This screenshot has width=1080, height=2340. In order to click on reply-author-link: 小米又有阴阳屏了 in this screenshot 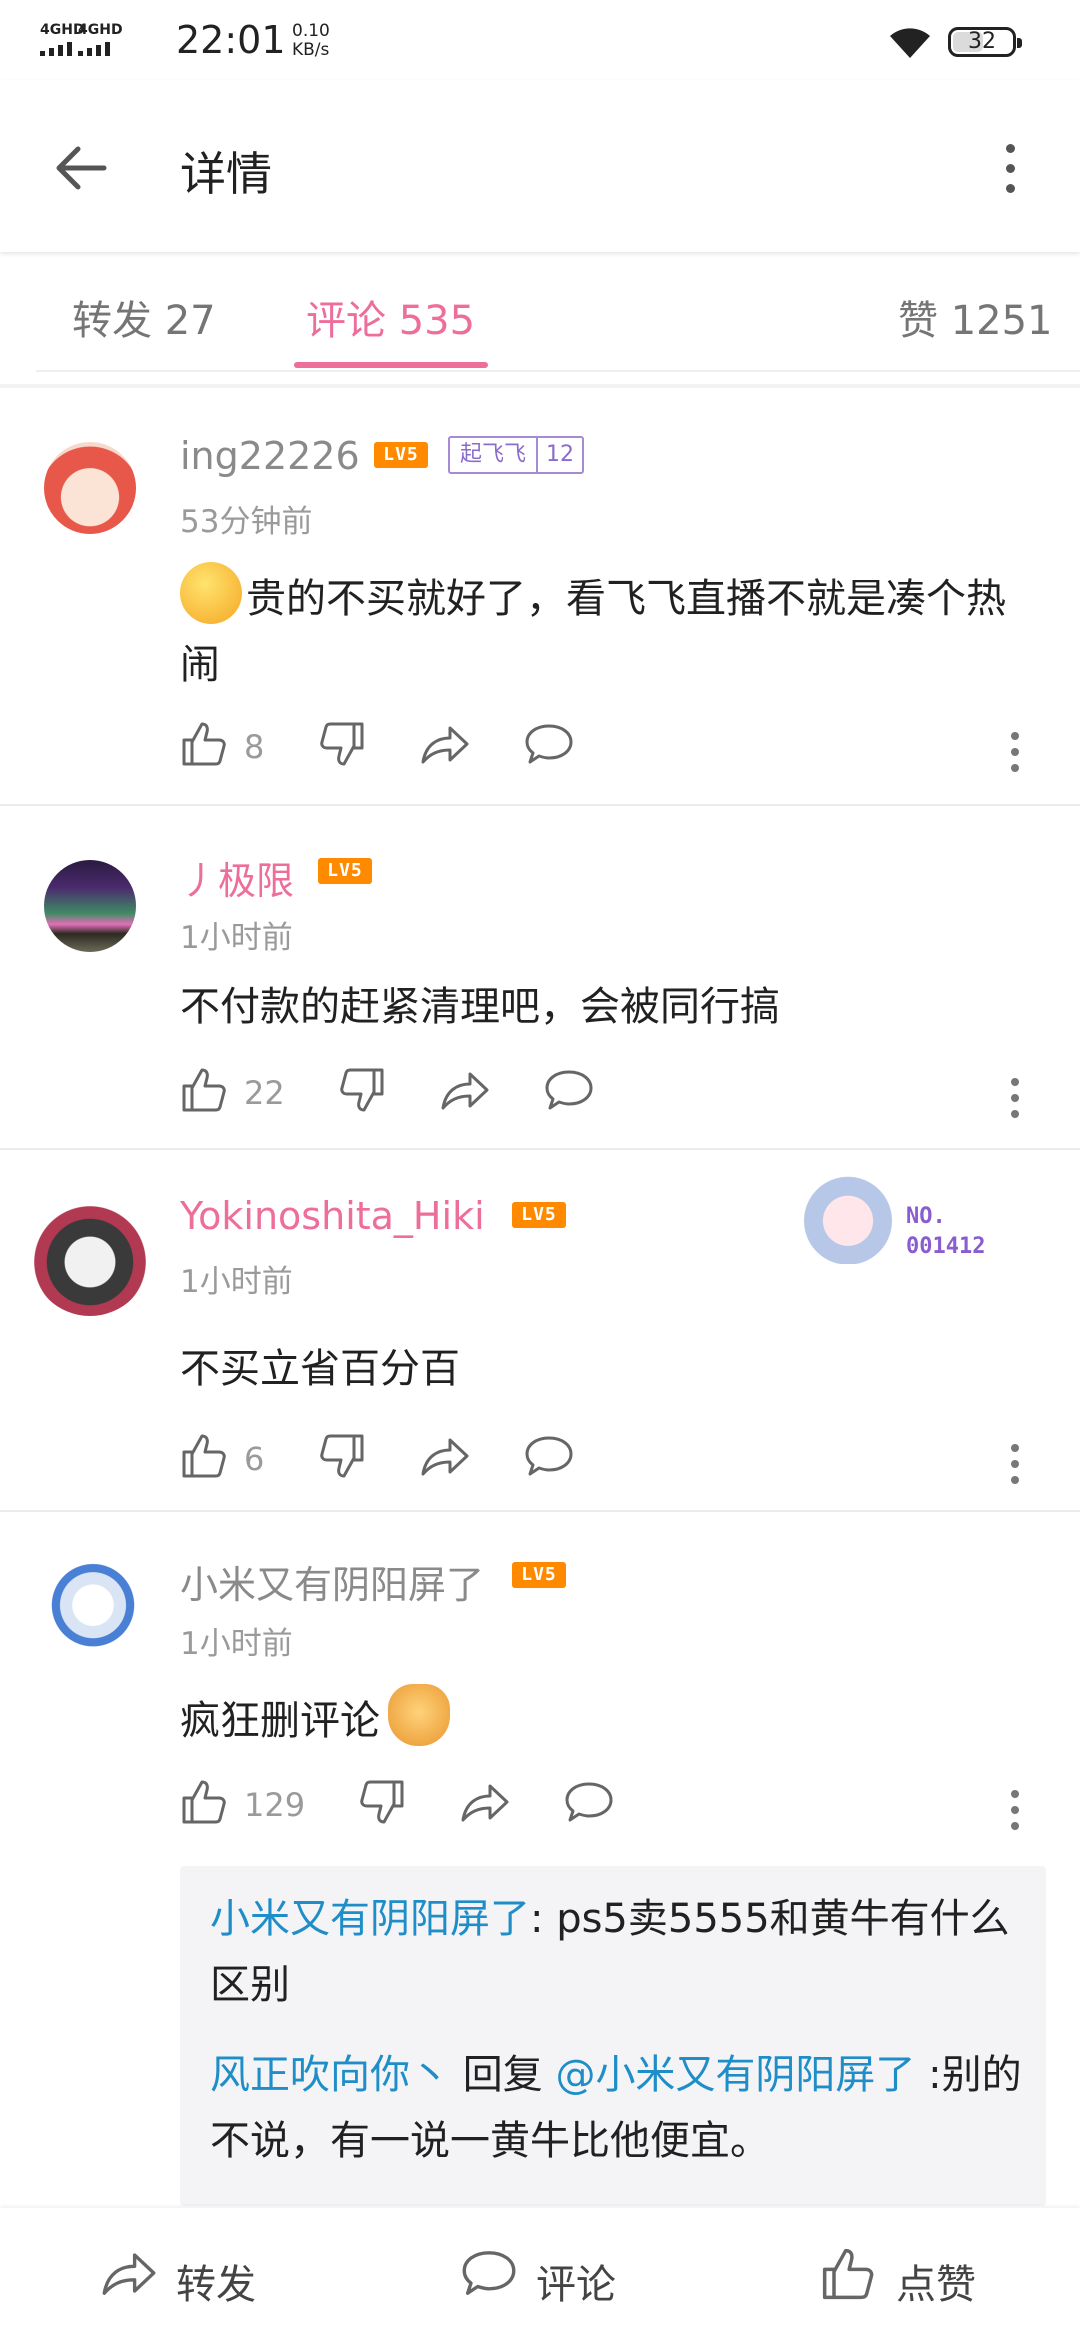, I will do `click(370, 1919)`.